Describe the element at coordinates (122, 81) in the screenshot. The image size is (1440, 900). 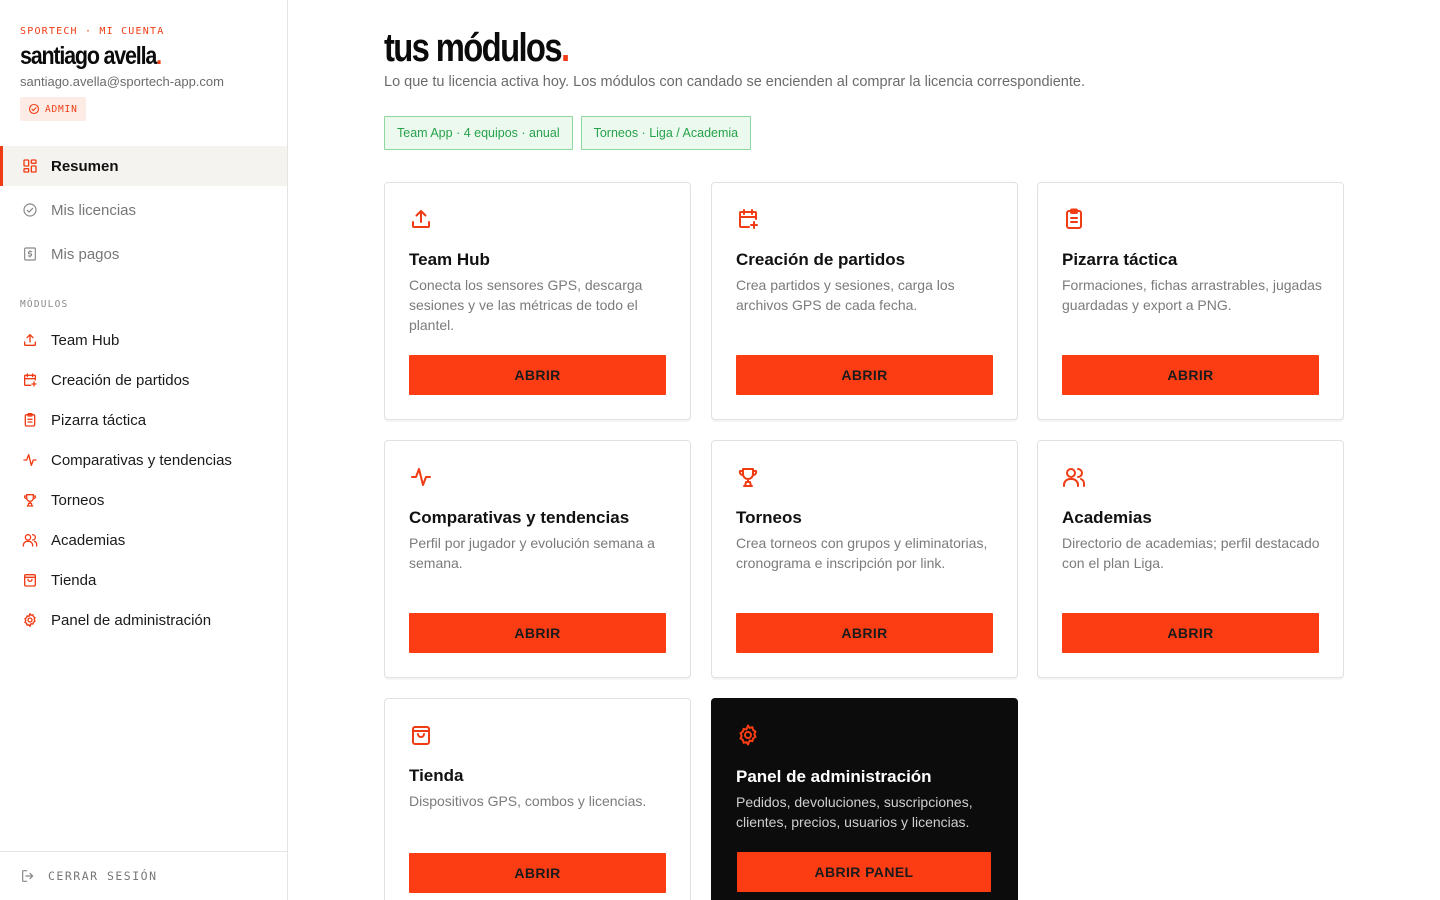
I see `user-email: santiago.avella@sportech-app.com` at that location.